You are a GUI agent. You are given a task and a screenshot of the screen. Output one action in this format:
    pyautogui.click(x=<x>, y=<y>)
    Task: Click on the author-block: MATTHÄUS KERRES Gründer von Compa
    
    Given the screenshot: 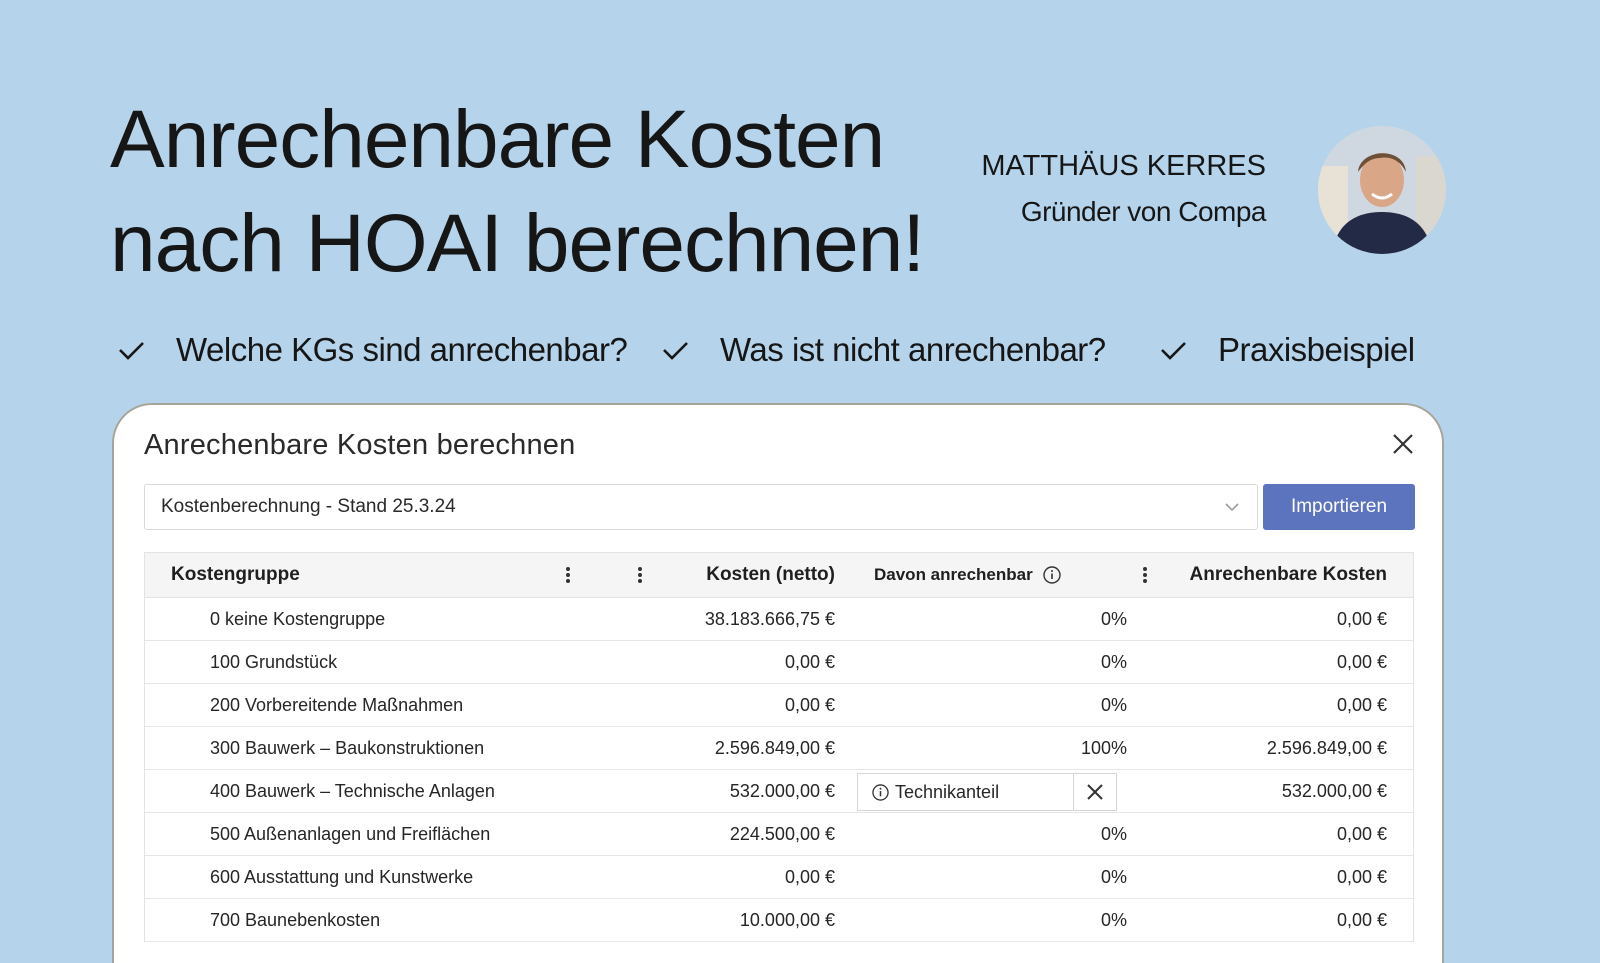 What is the action you would take?
    pyautogui.click(x=1123, y=189)
    